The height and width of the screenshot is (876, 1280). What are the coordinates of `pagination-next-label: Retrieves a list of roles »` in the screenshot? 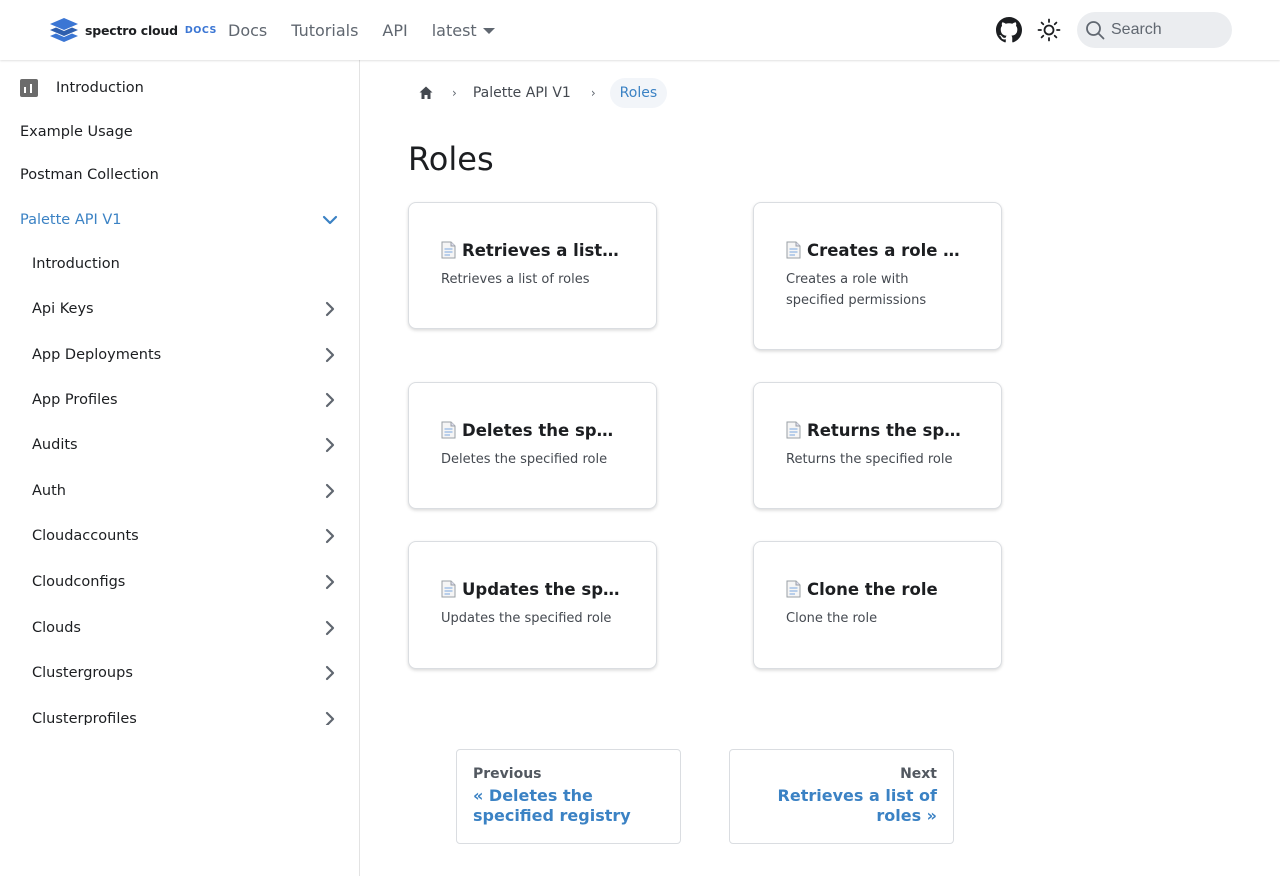 It's located at (857, 805).